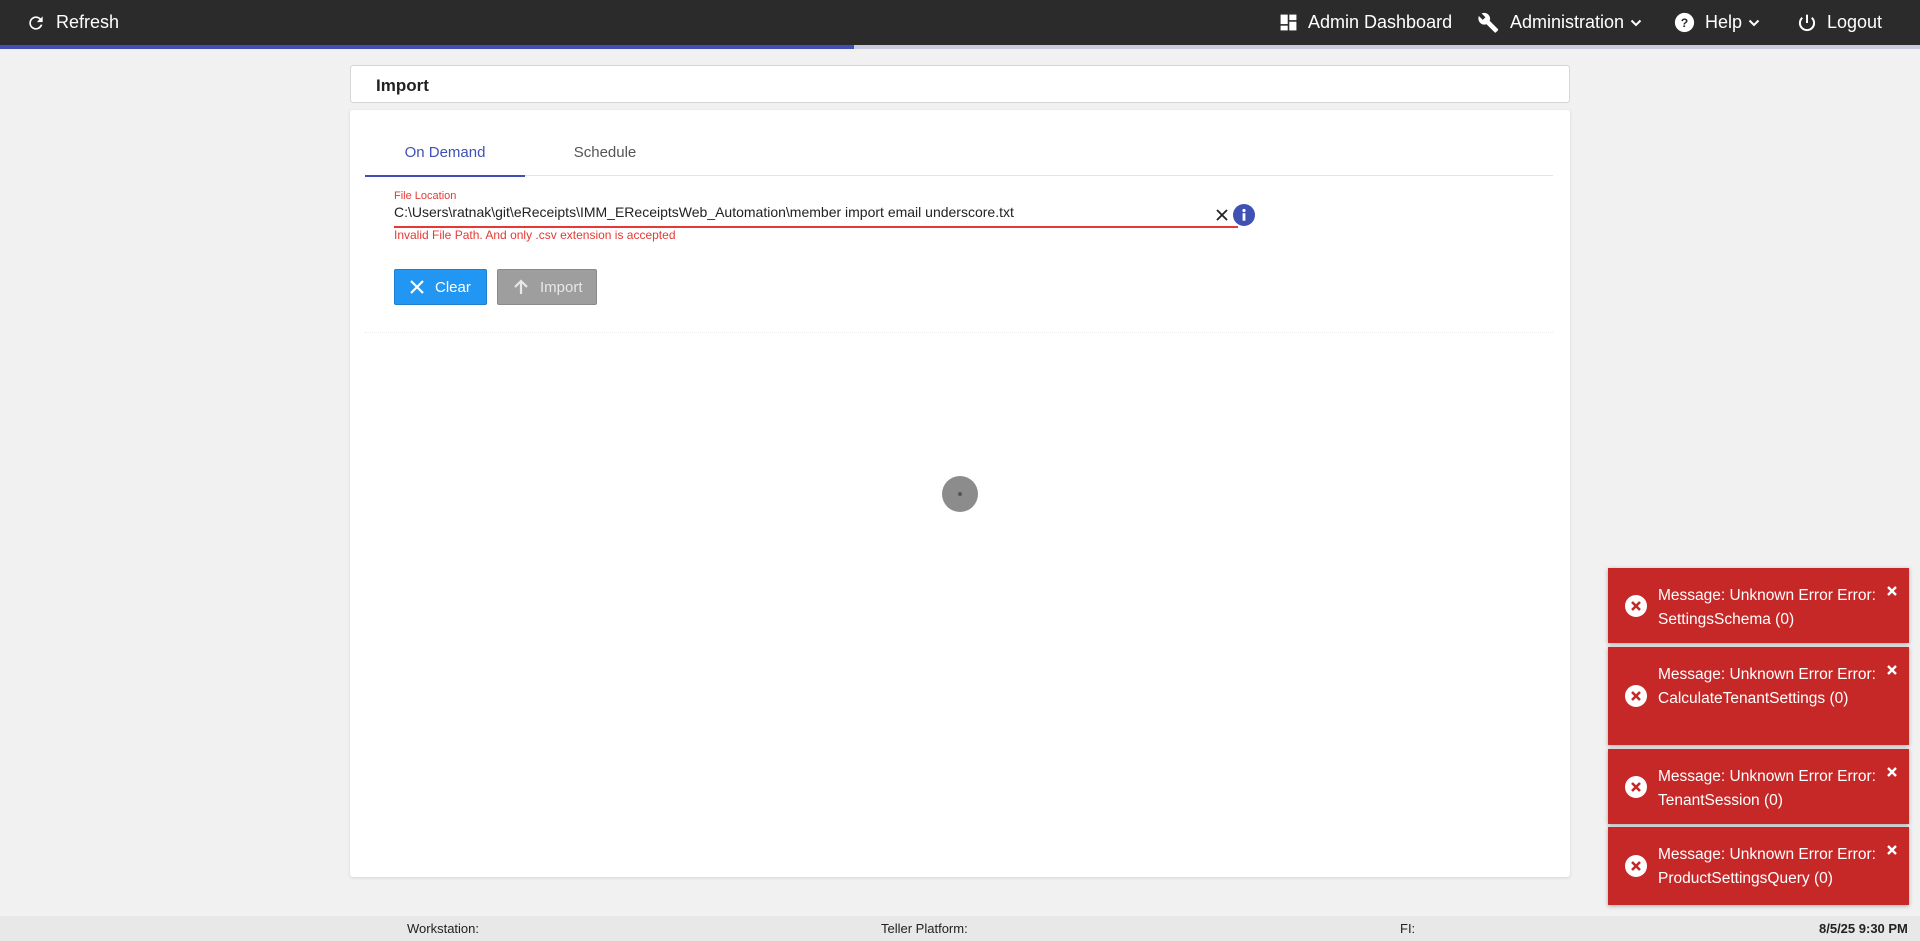 The width and height of the screenshot is (1920, 941). What do you see at coordinates (1488, 22) in the screenshot?
I see `wrench-icon` at bounding box center [1488, 22].